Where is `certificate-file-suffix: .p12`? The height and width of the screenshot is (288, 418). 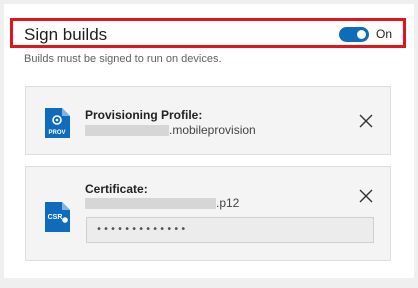 certificate-file-suffix: .p12 is located at coordinates (228, 203).